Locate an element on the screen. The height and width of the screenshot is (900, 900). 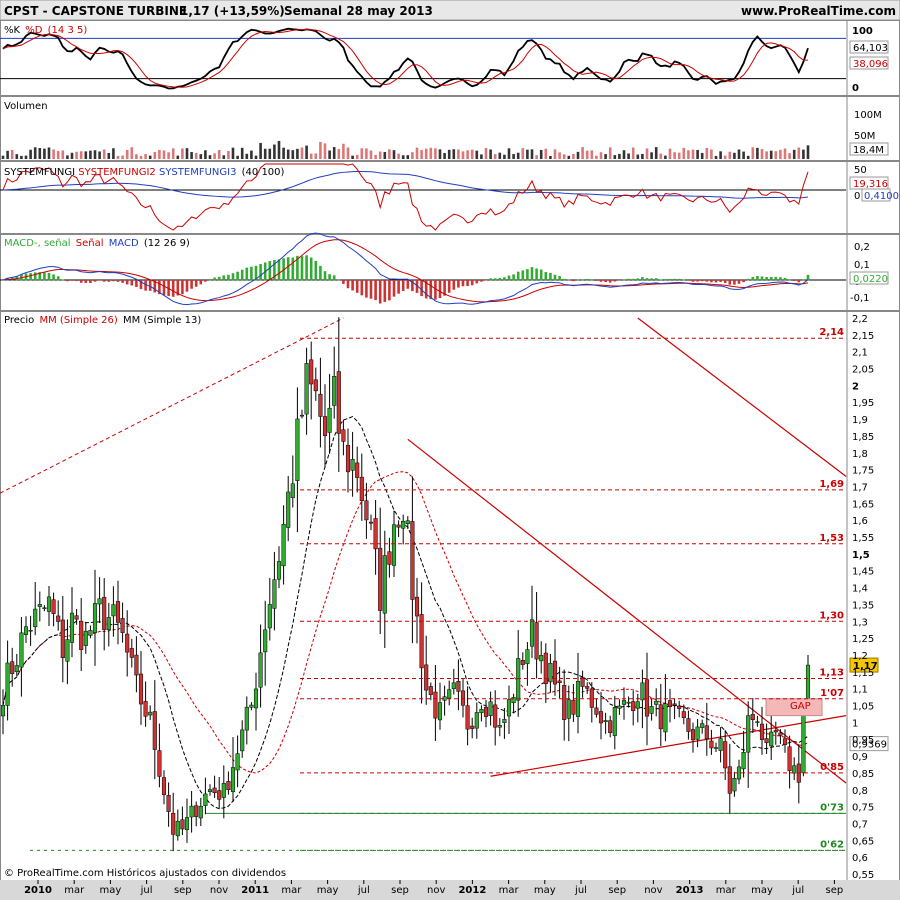
header-site: www.ProRealTime.com is located at coordinates (818, 11).